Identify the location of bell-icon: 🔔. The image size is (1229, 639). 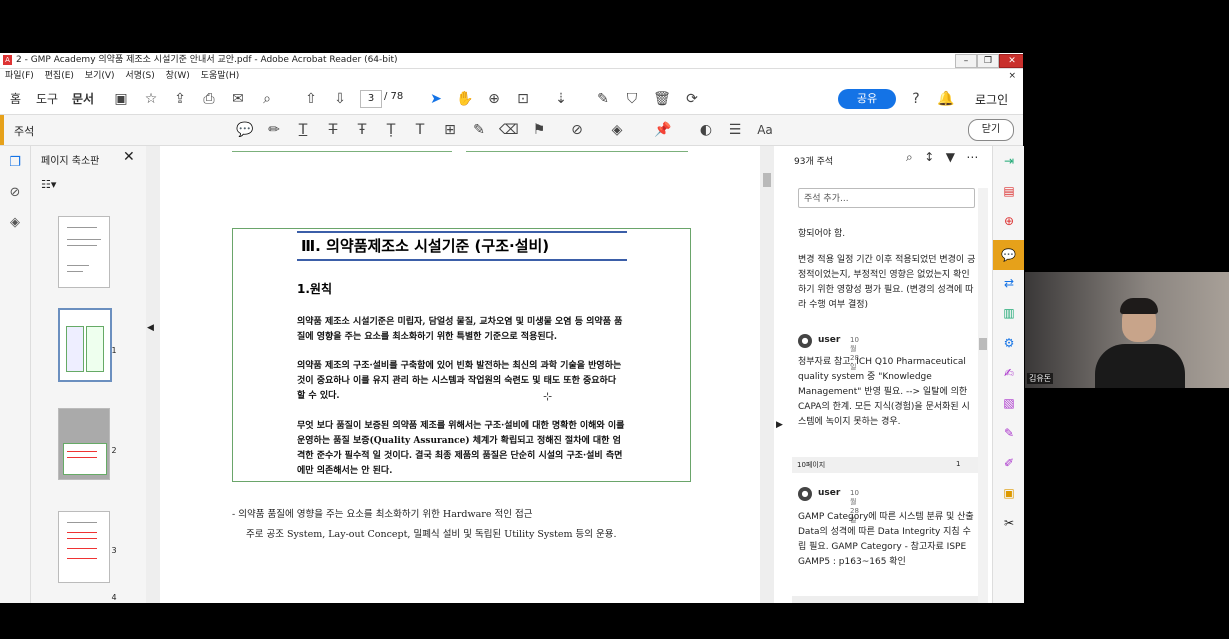
(946, 99).